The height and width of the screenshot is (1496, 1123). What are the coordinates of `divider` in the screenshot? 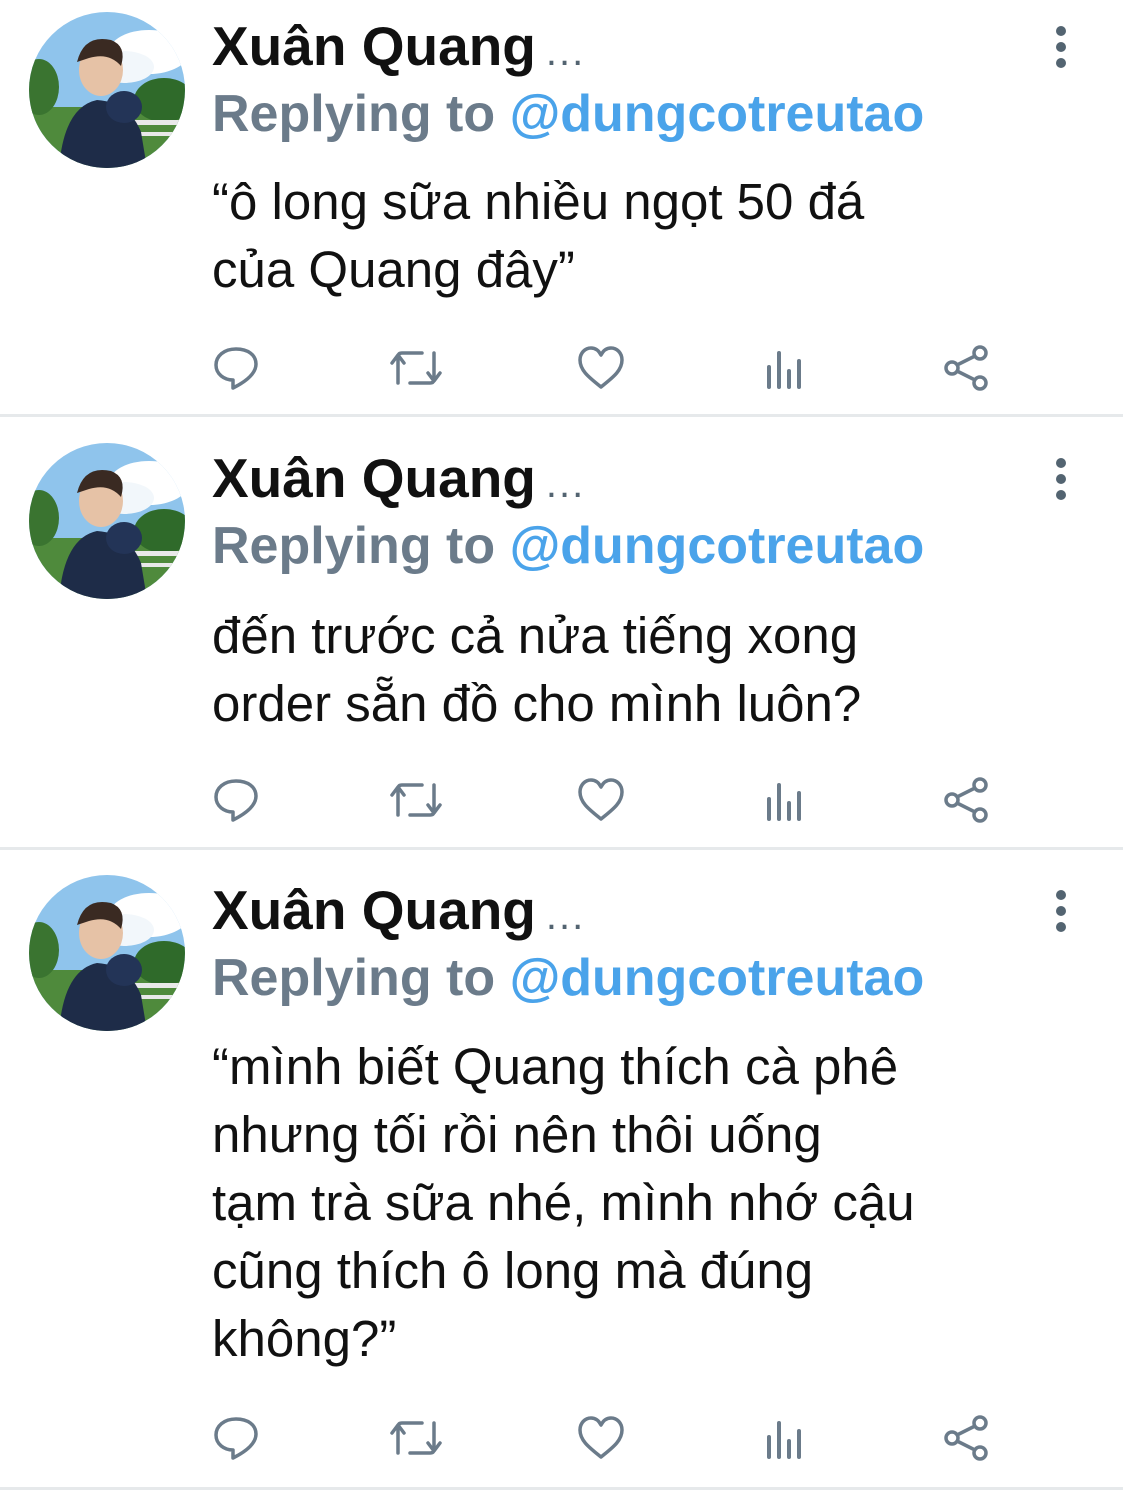 It's located at (561, 1488).